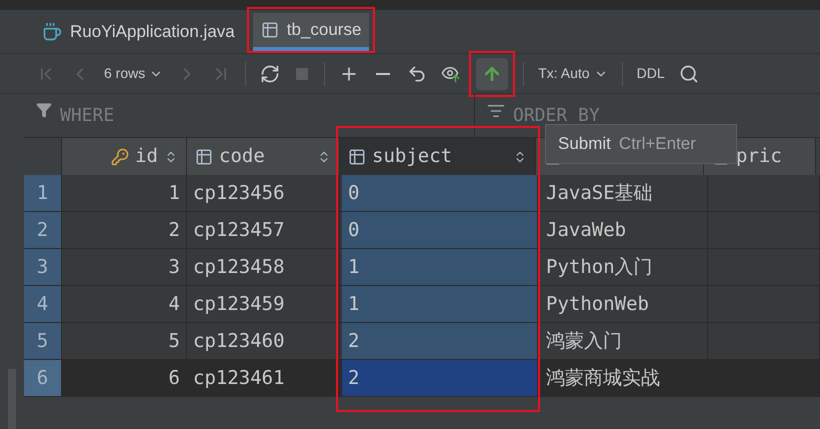 This screenshot has width=820, height=429. Describe the element at coordinates (496, 111) in the screenshot. I see `sort-icon` at that location.